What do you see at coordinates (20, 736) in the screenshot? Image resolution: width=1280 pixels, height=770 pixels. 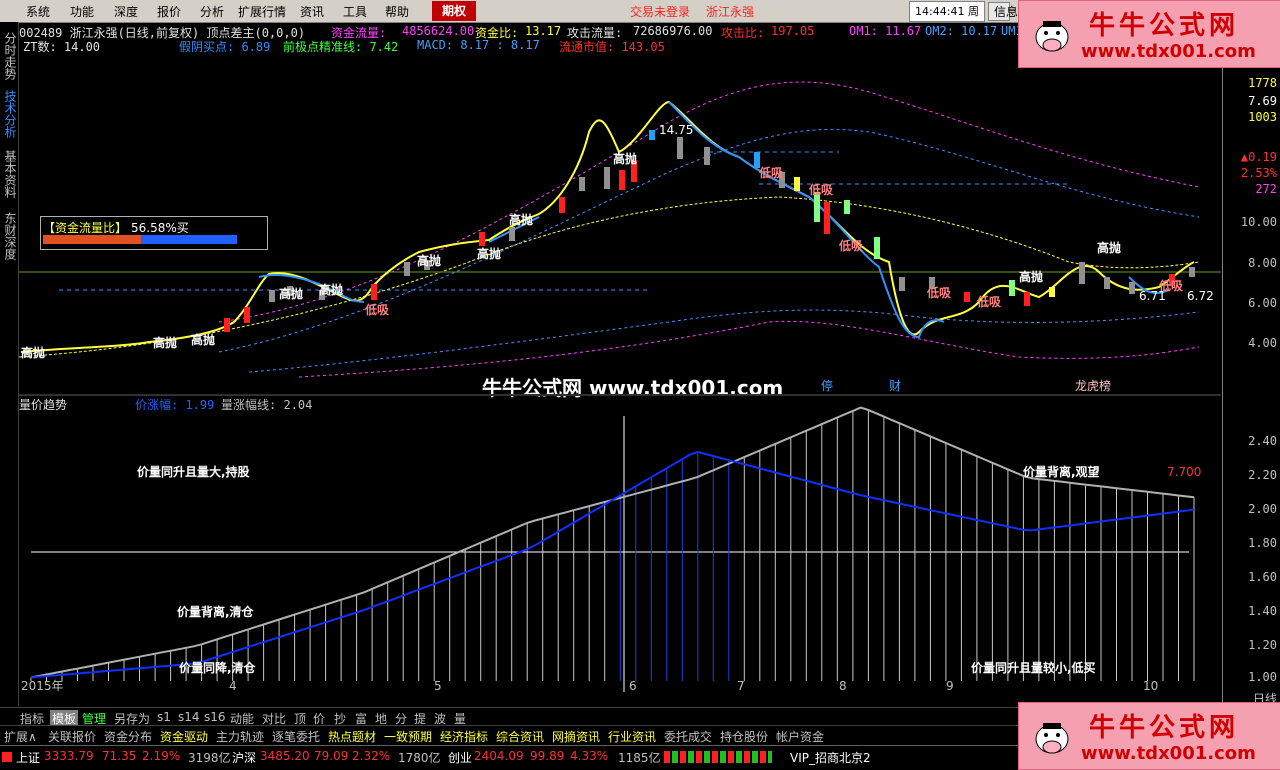 I see `tab-extend: 扩展∧` at bounding box center [20, 736].